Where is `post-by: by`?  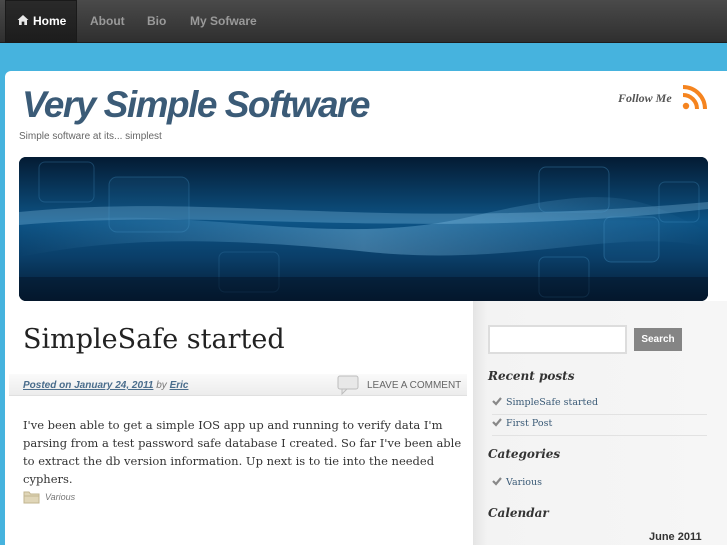 post-by: by is located at coordinates (161, 385).